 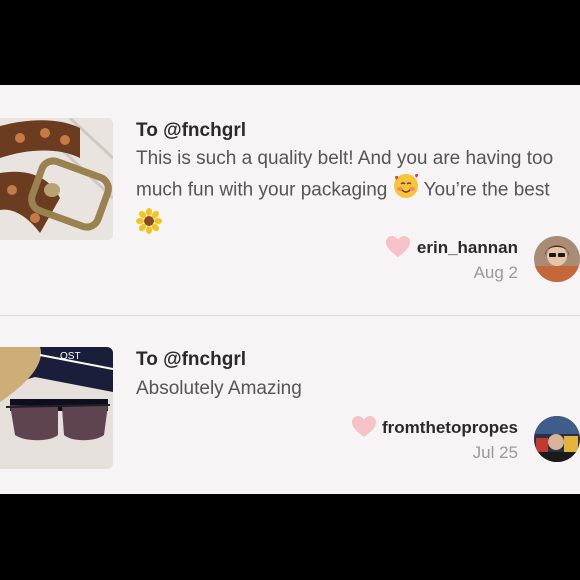 I want to click on reviewer-username: erin_hannan, so click(x=467, y=248).